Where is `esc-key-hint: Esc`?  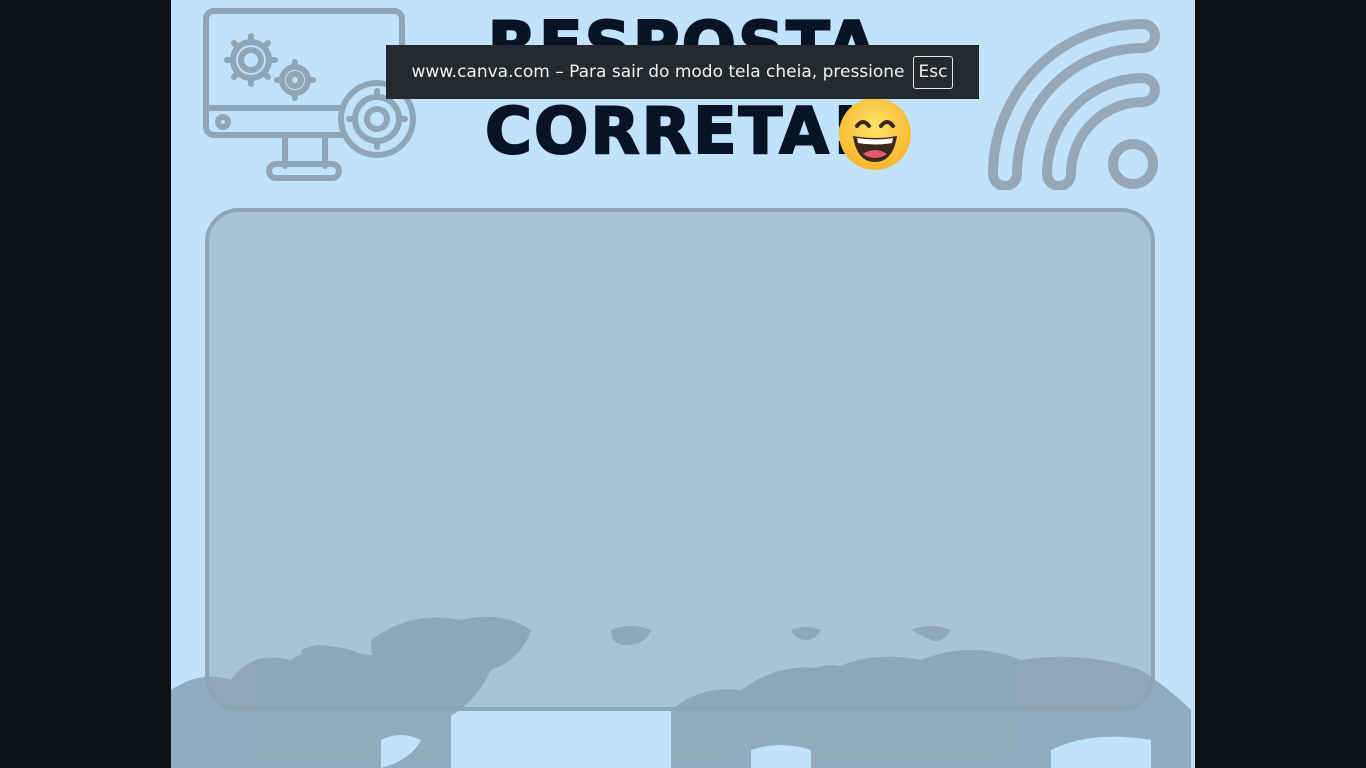
esc-key-hint: Esc is located at coordinates (933, 72).